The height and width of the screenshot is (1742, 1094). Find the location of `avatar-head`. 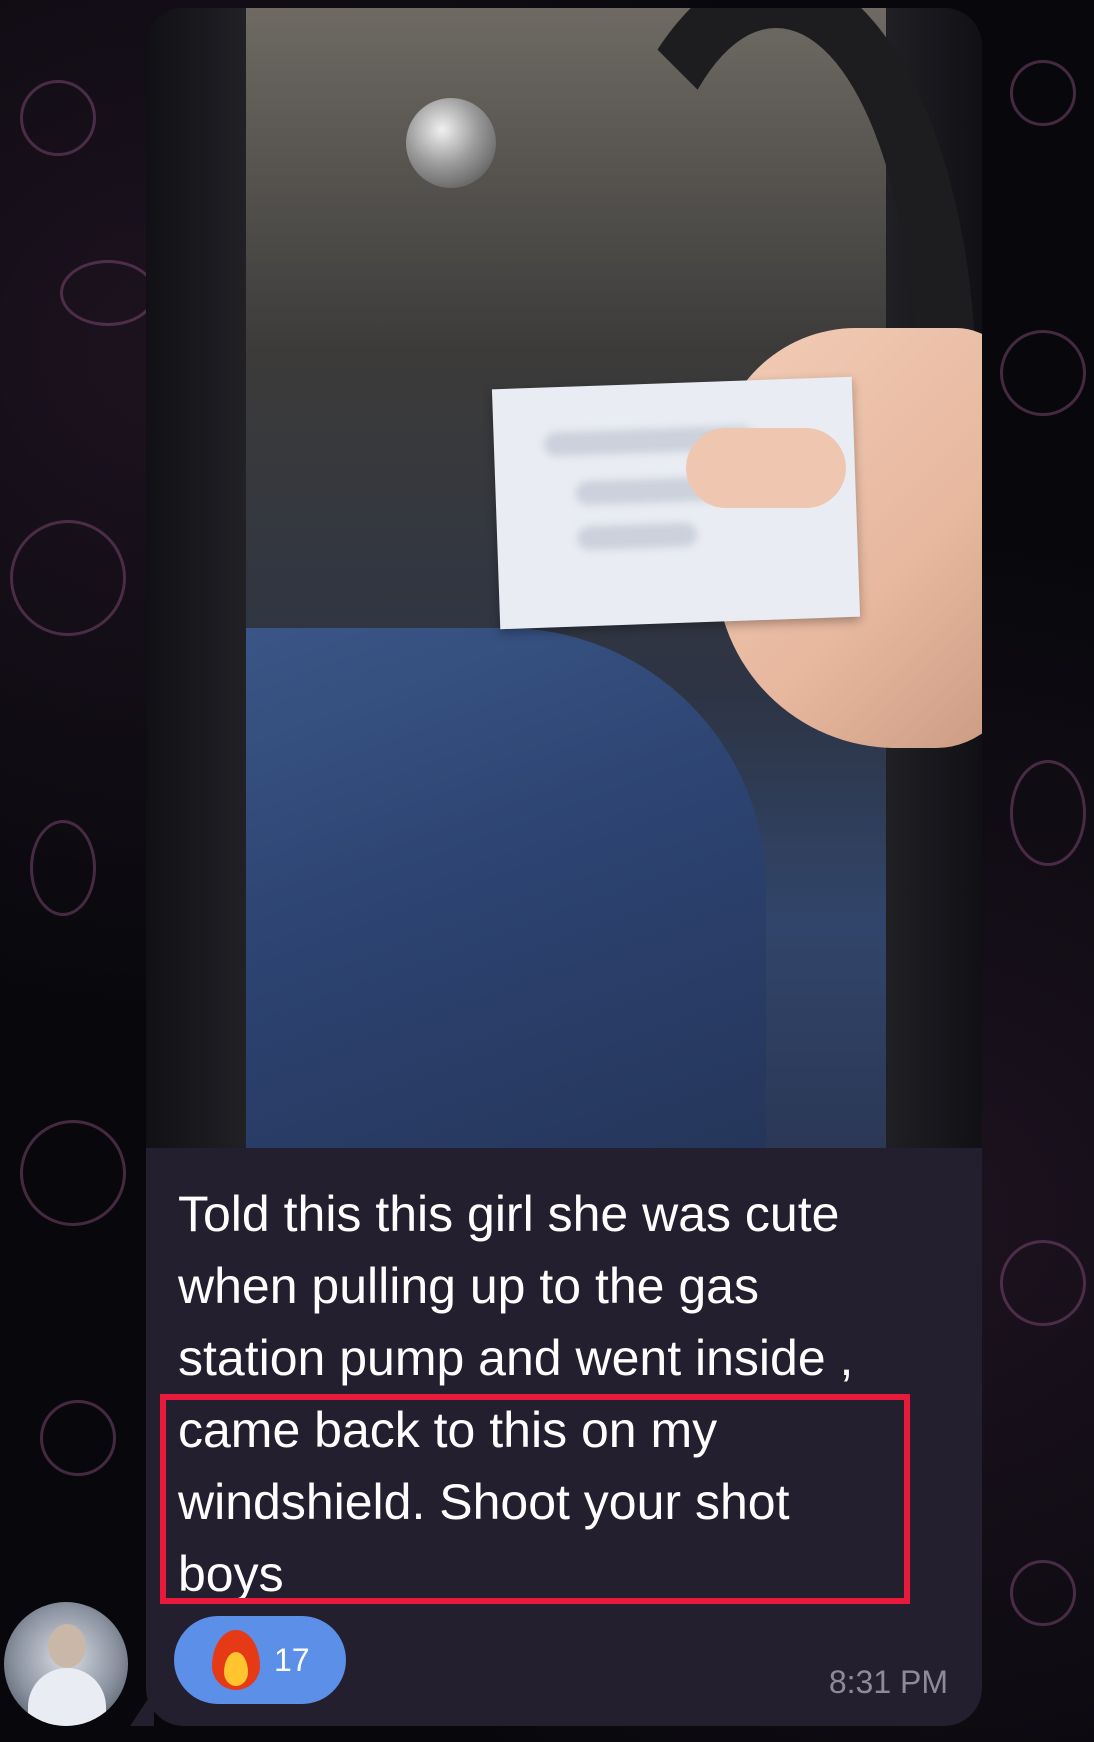

avatar-head is located at coordinates (67, 1646).